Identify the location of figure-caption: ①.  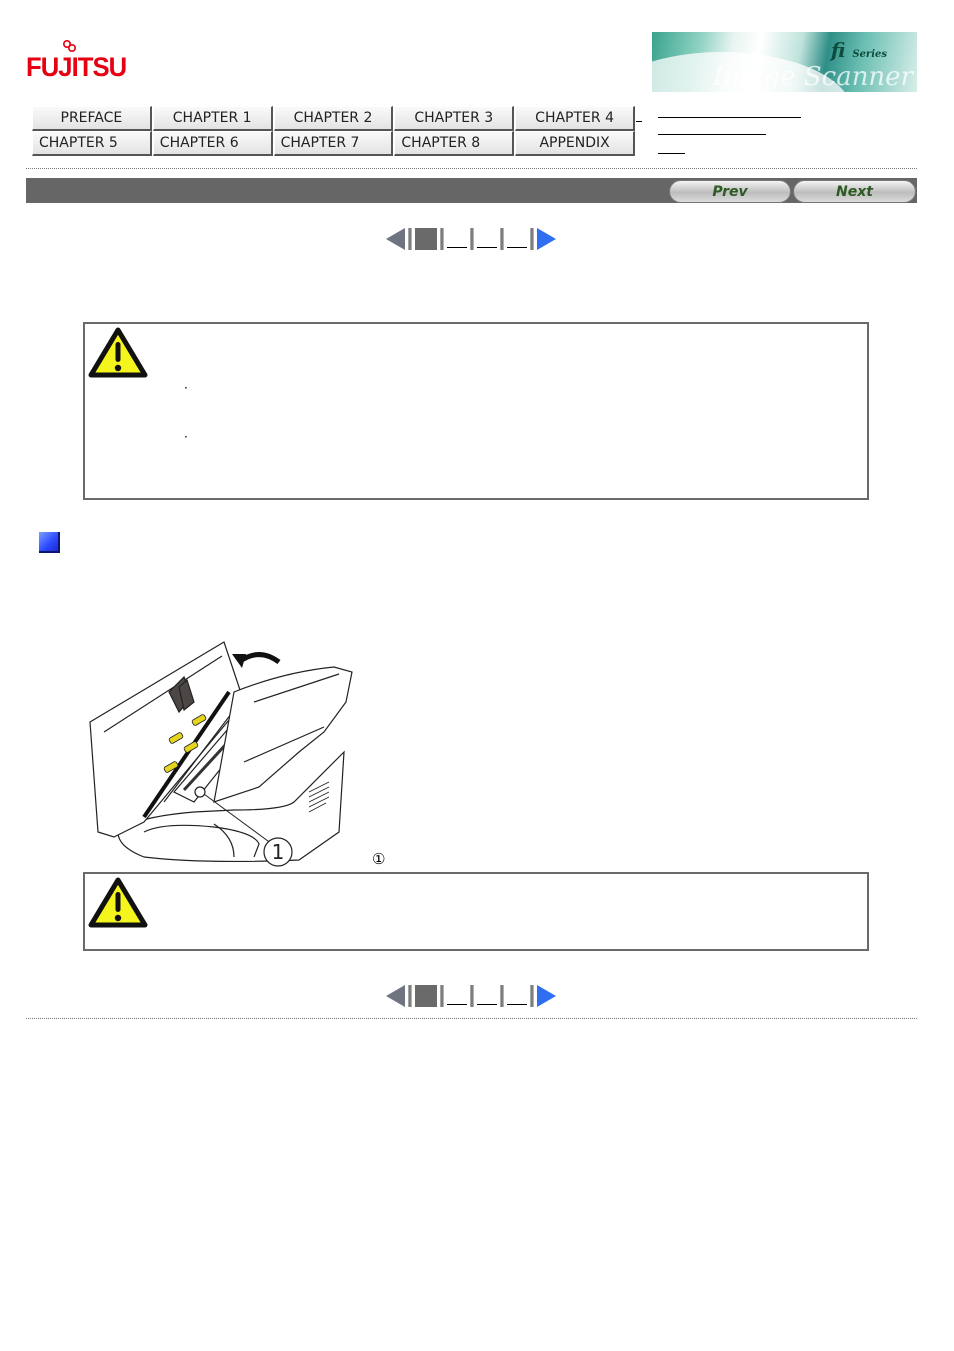
(378, 859).